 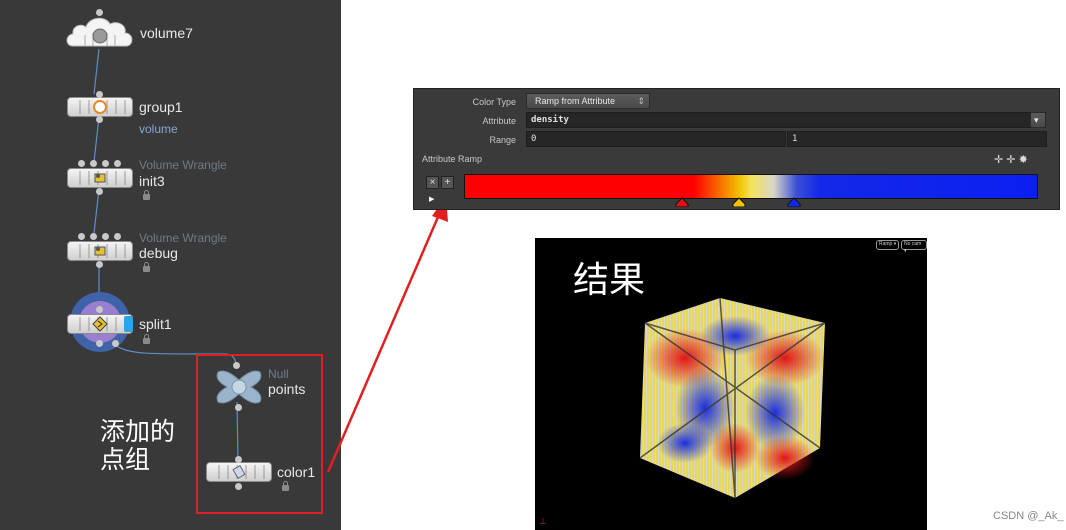 I want to click on init-wrangle-node, so click(x=100, y=178).